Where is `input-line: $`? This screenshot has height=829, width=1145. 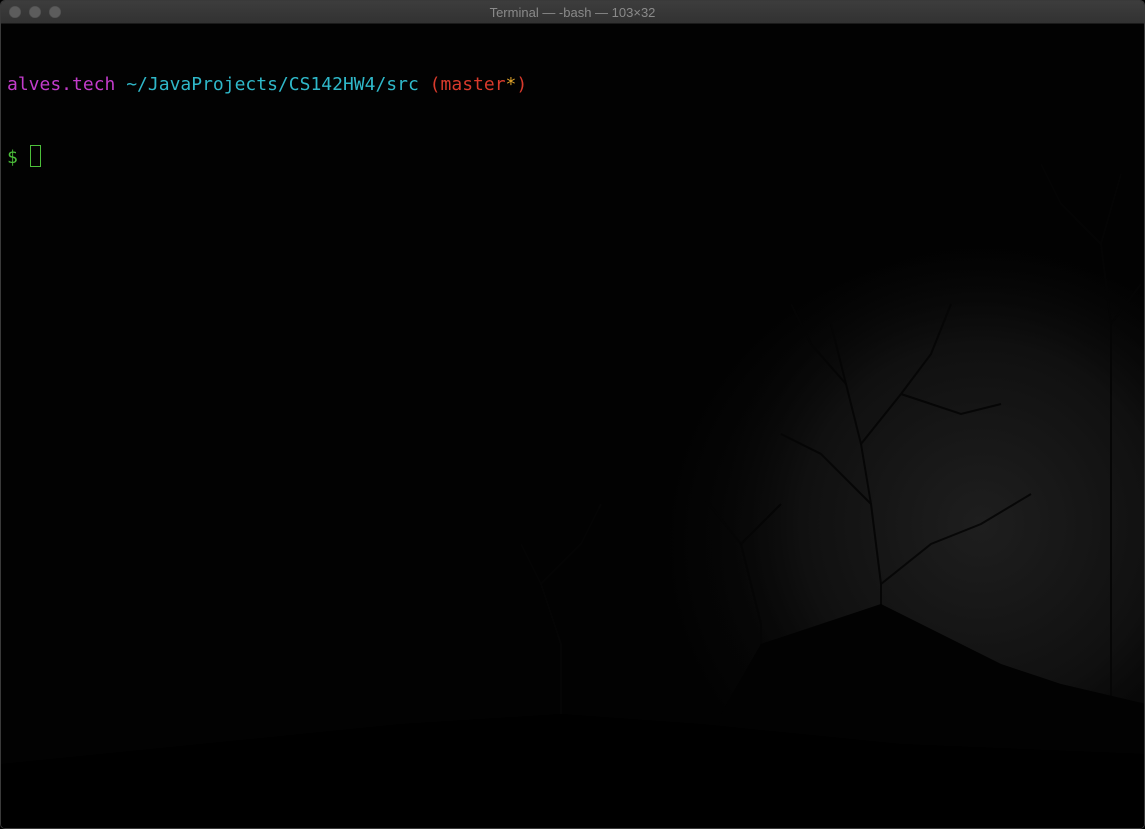
input-line: $ is located at coordinates (267, 157).